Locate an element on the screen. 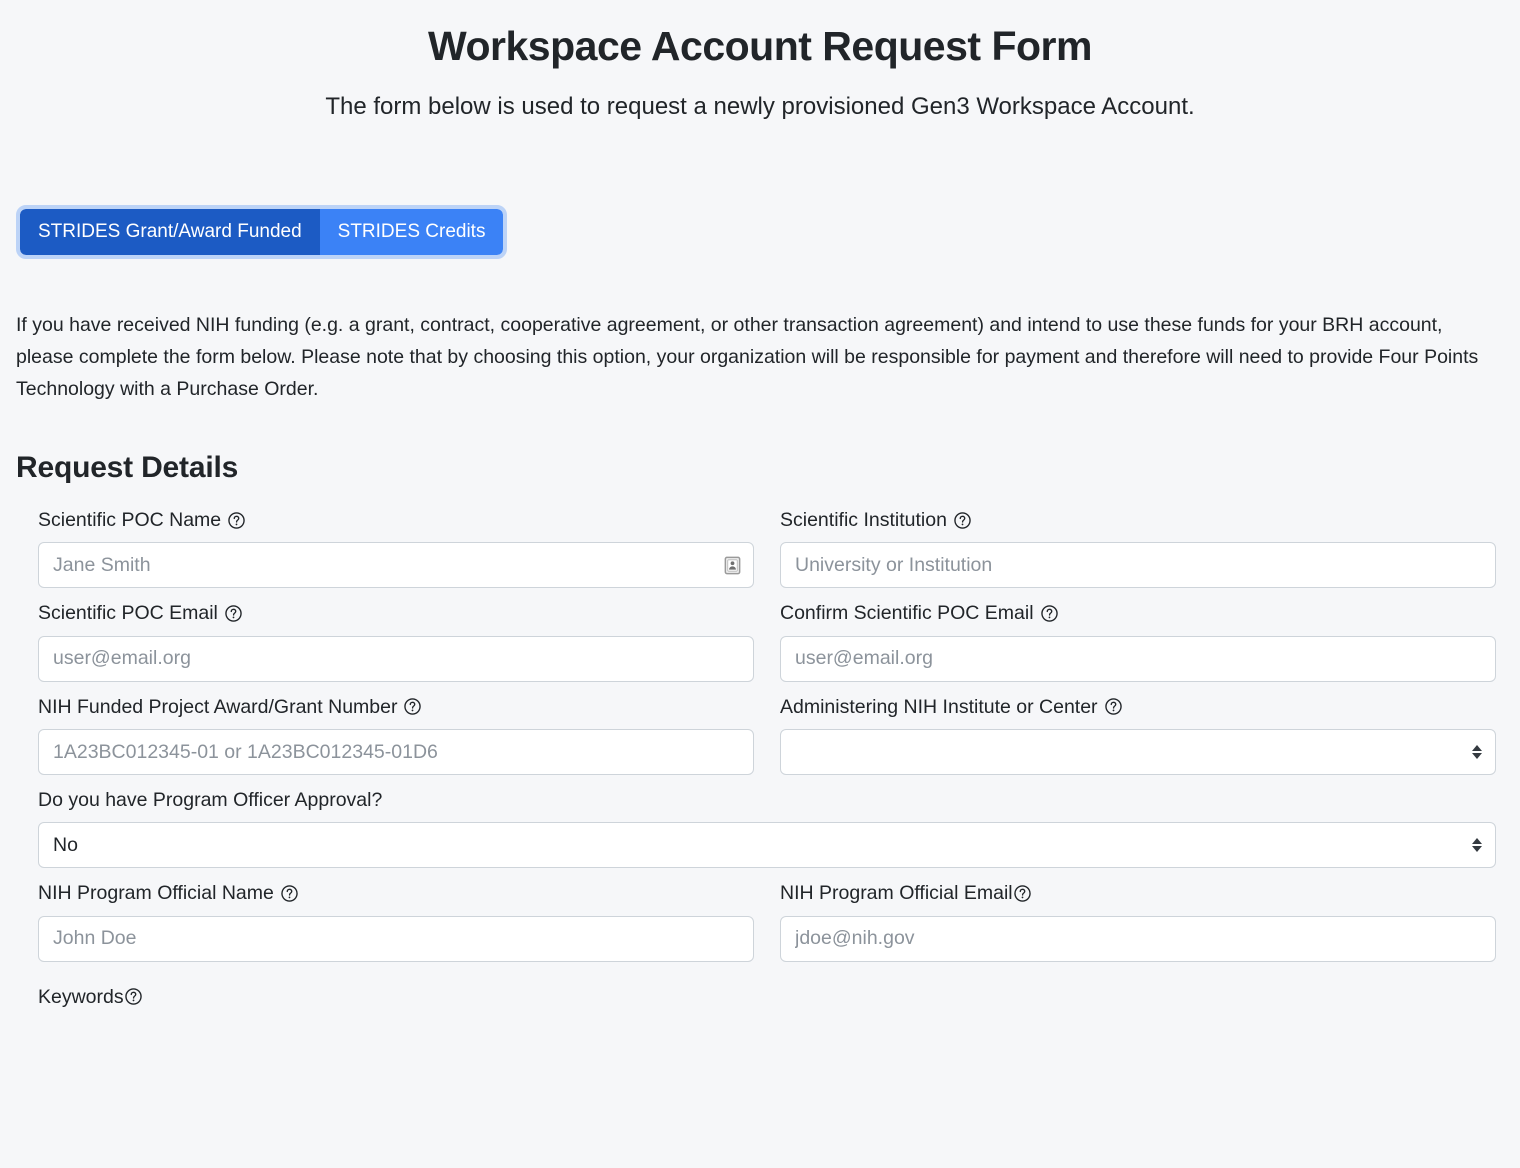  field-label-text: Administering NIH Institute or Center is located at coordinates (939, 706).